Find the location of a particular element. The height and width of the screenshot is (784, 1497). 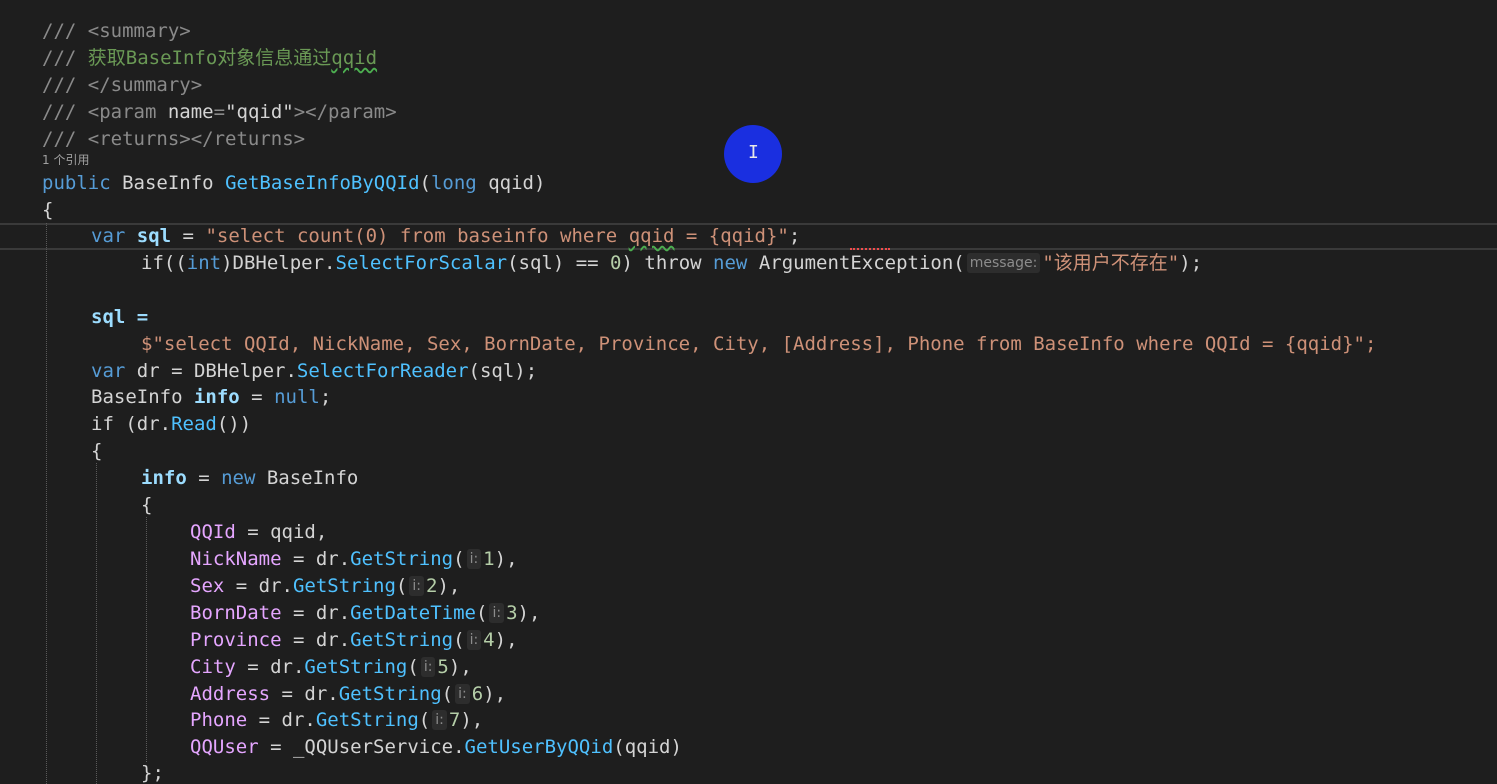

codelens-references: 1 个引用 is located at coordinates (65, 160).